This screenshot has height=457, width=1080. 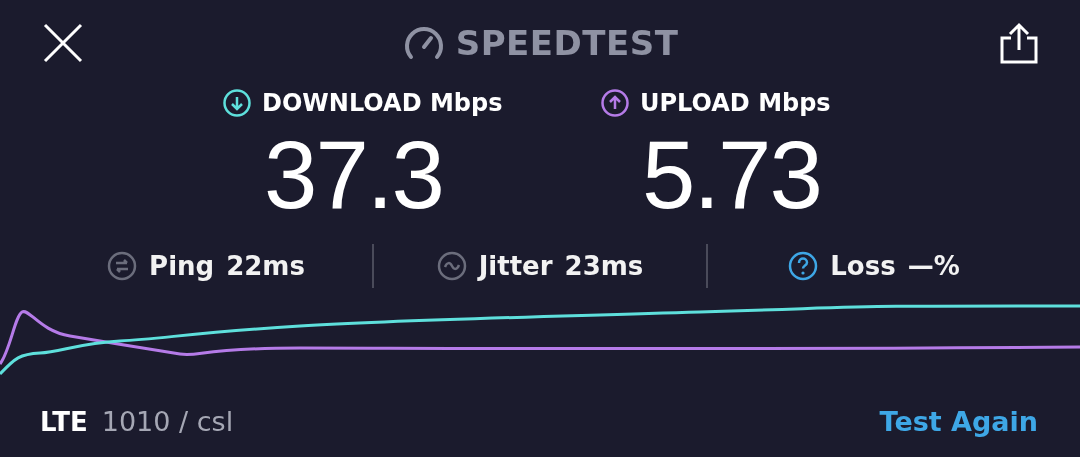 I want to click on jitter-label: Jitter, so click(x=515, y=266).